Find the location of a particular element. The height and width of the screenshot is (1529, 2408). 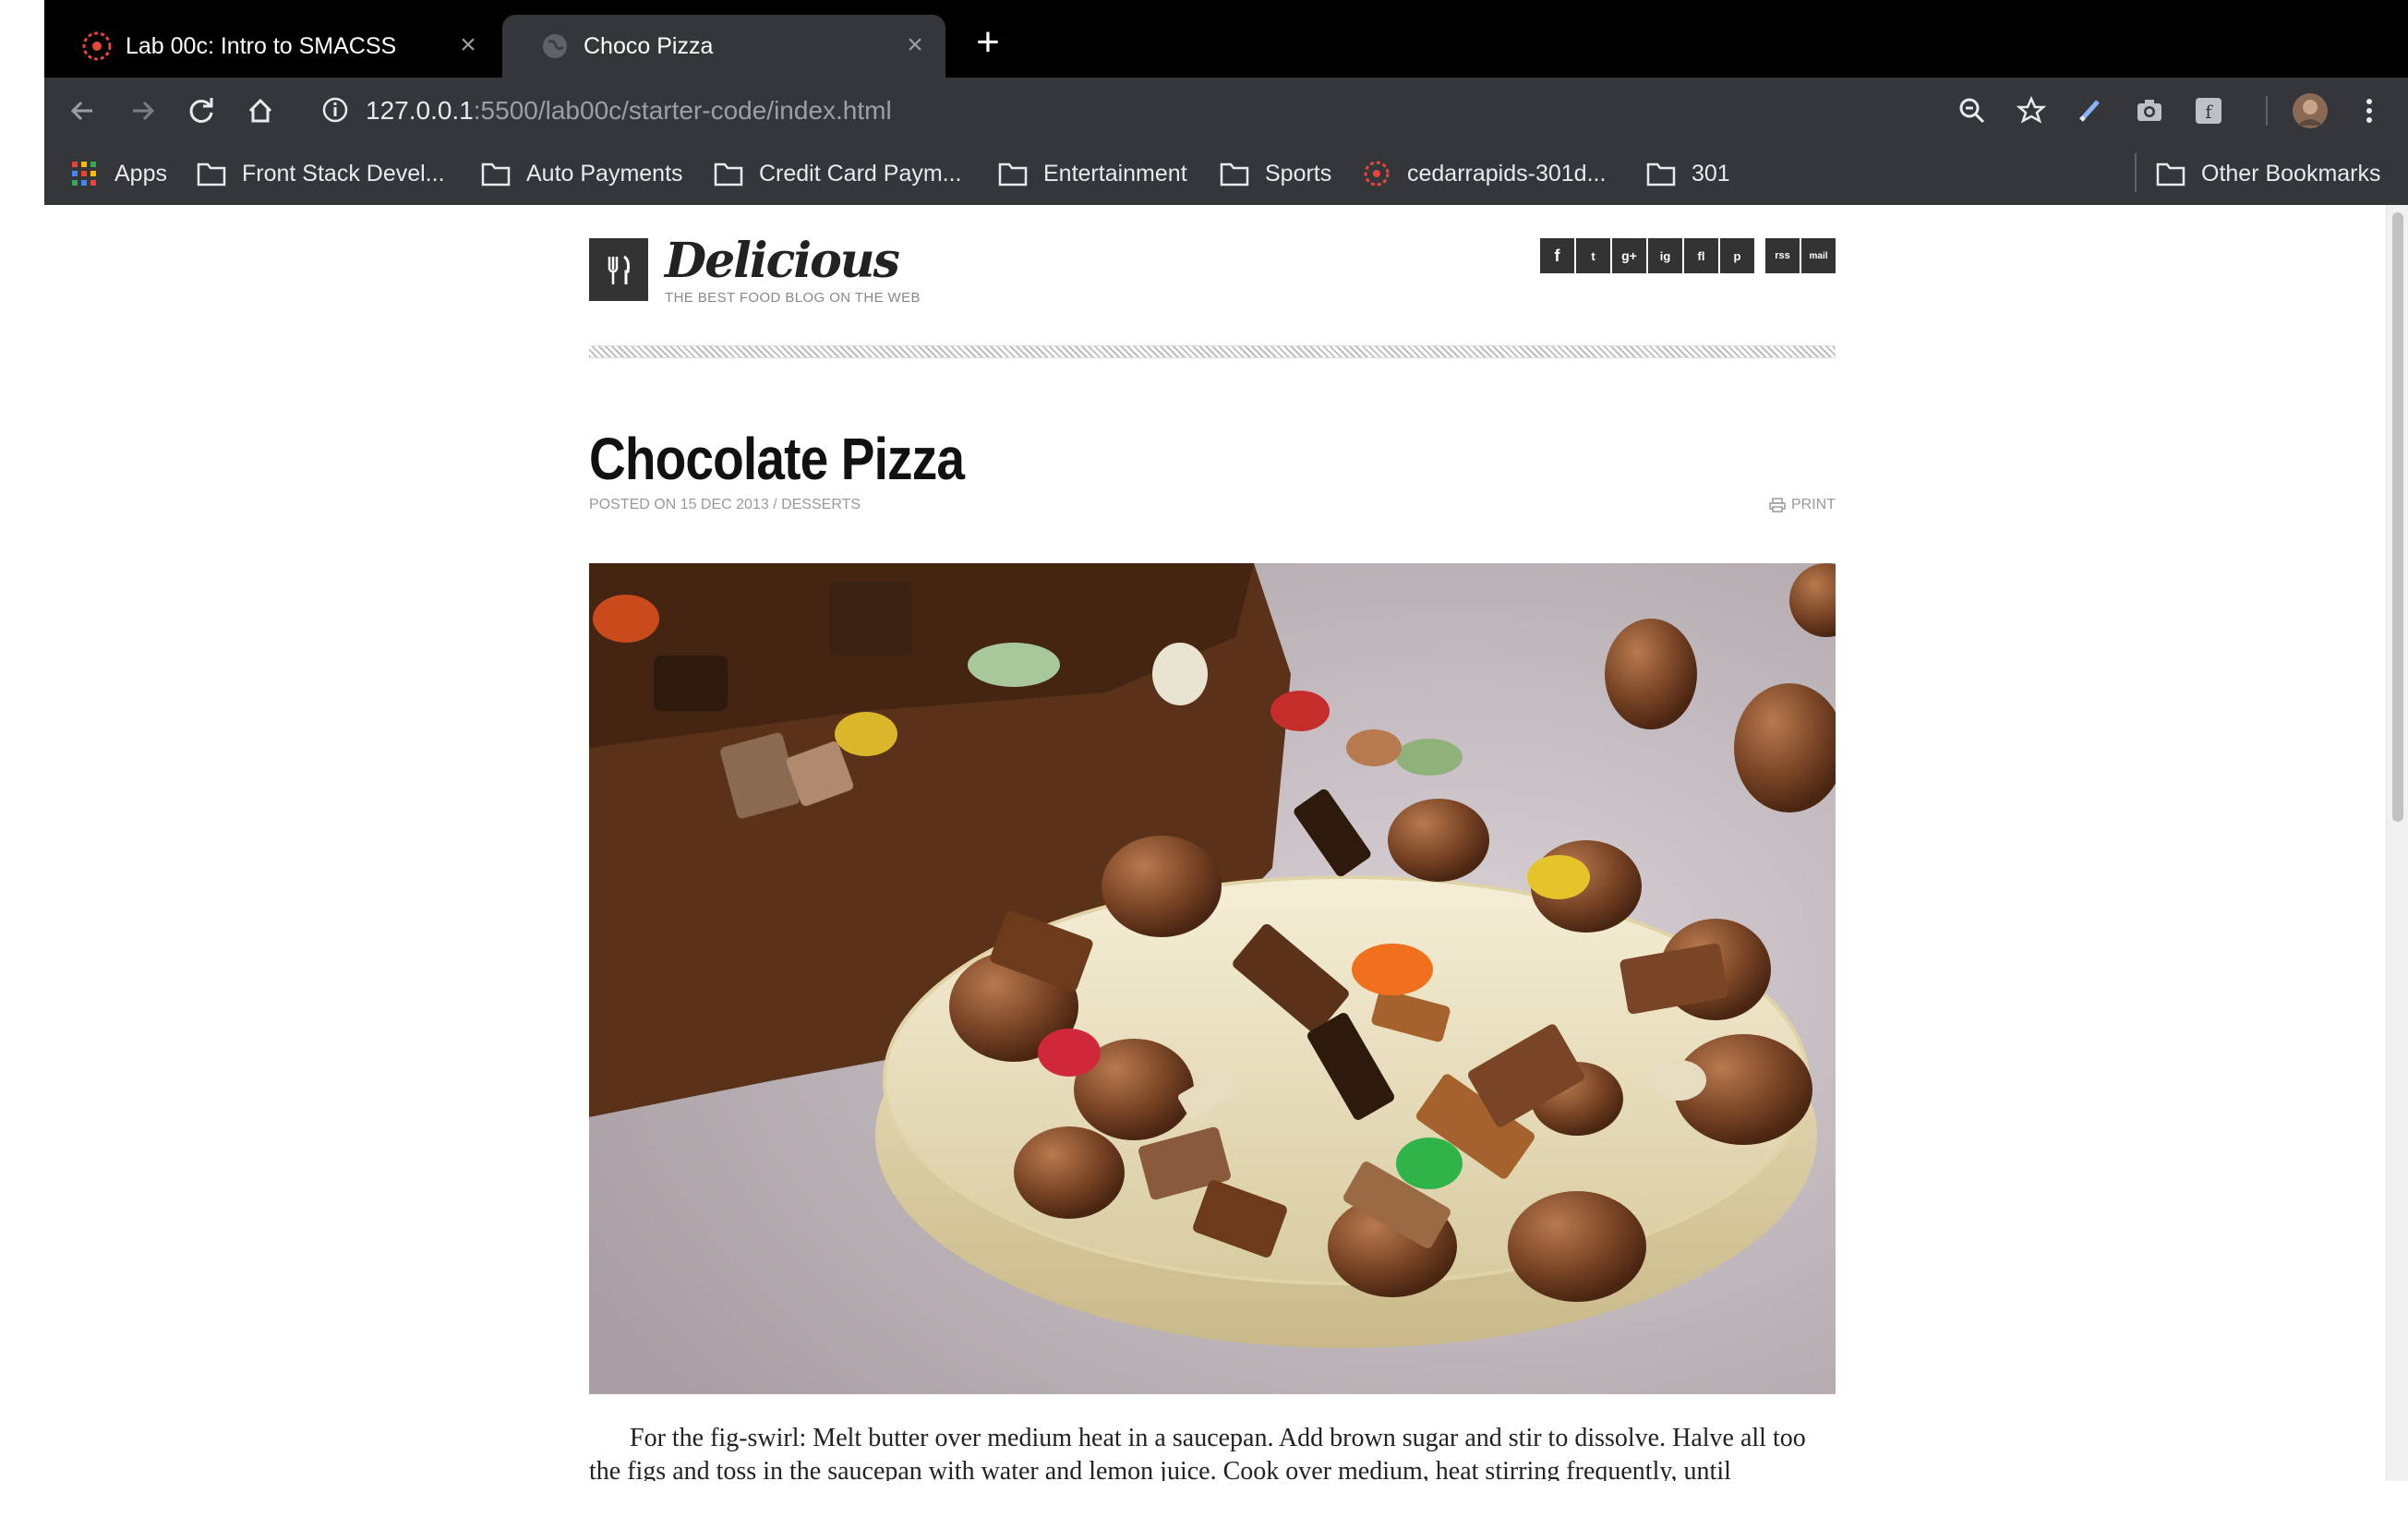

pinterest-icon: p is located at coordinates (1737, 255).